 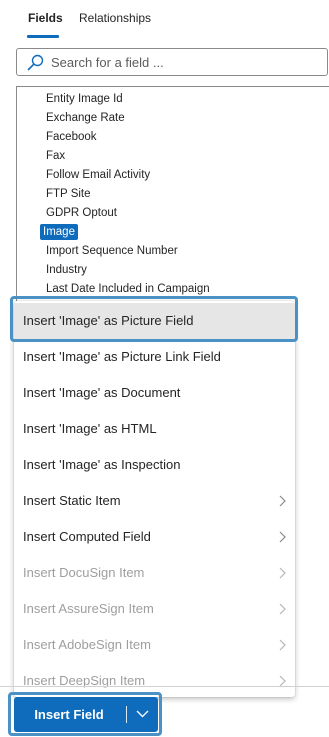 What do you see at coordinates (55, 156) in the screenshot?
I see `list-item: Fax` at bounding box center [55, 156].